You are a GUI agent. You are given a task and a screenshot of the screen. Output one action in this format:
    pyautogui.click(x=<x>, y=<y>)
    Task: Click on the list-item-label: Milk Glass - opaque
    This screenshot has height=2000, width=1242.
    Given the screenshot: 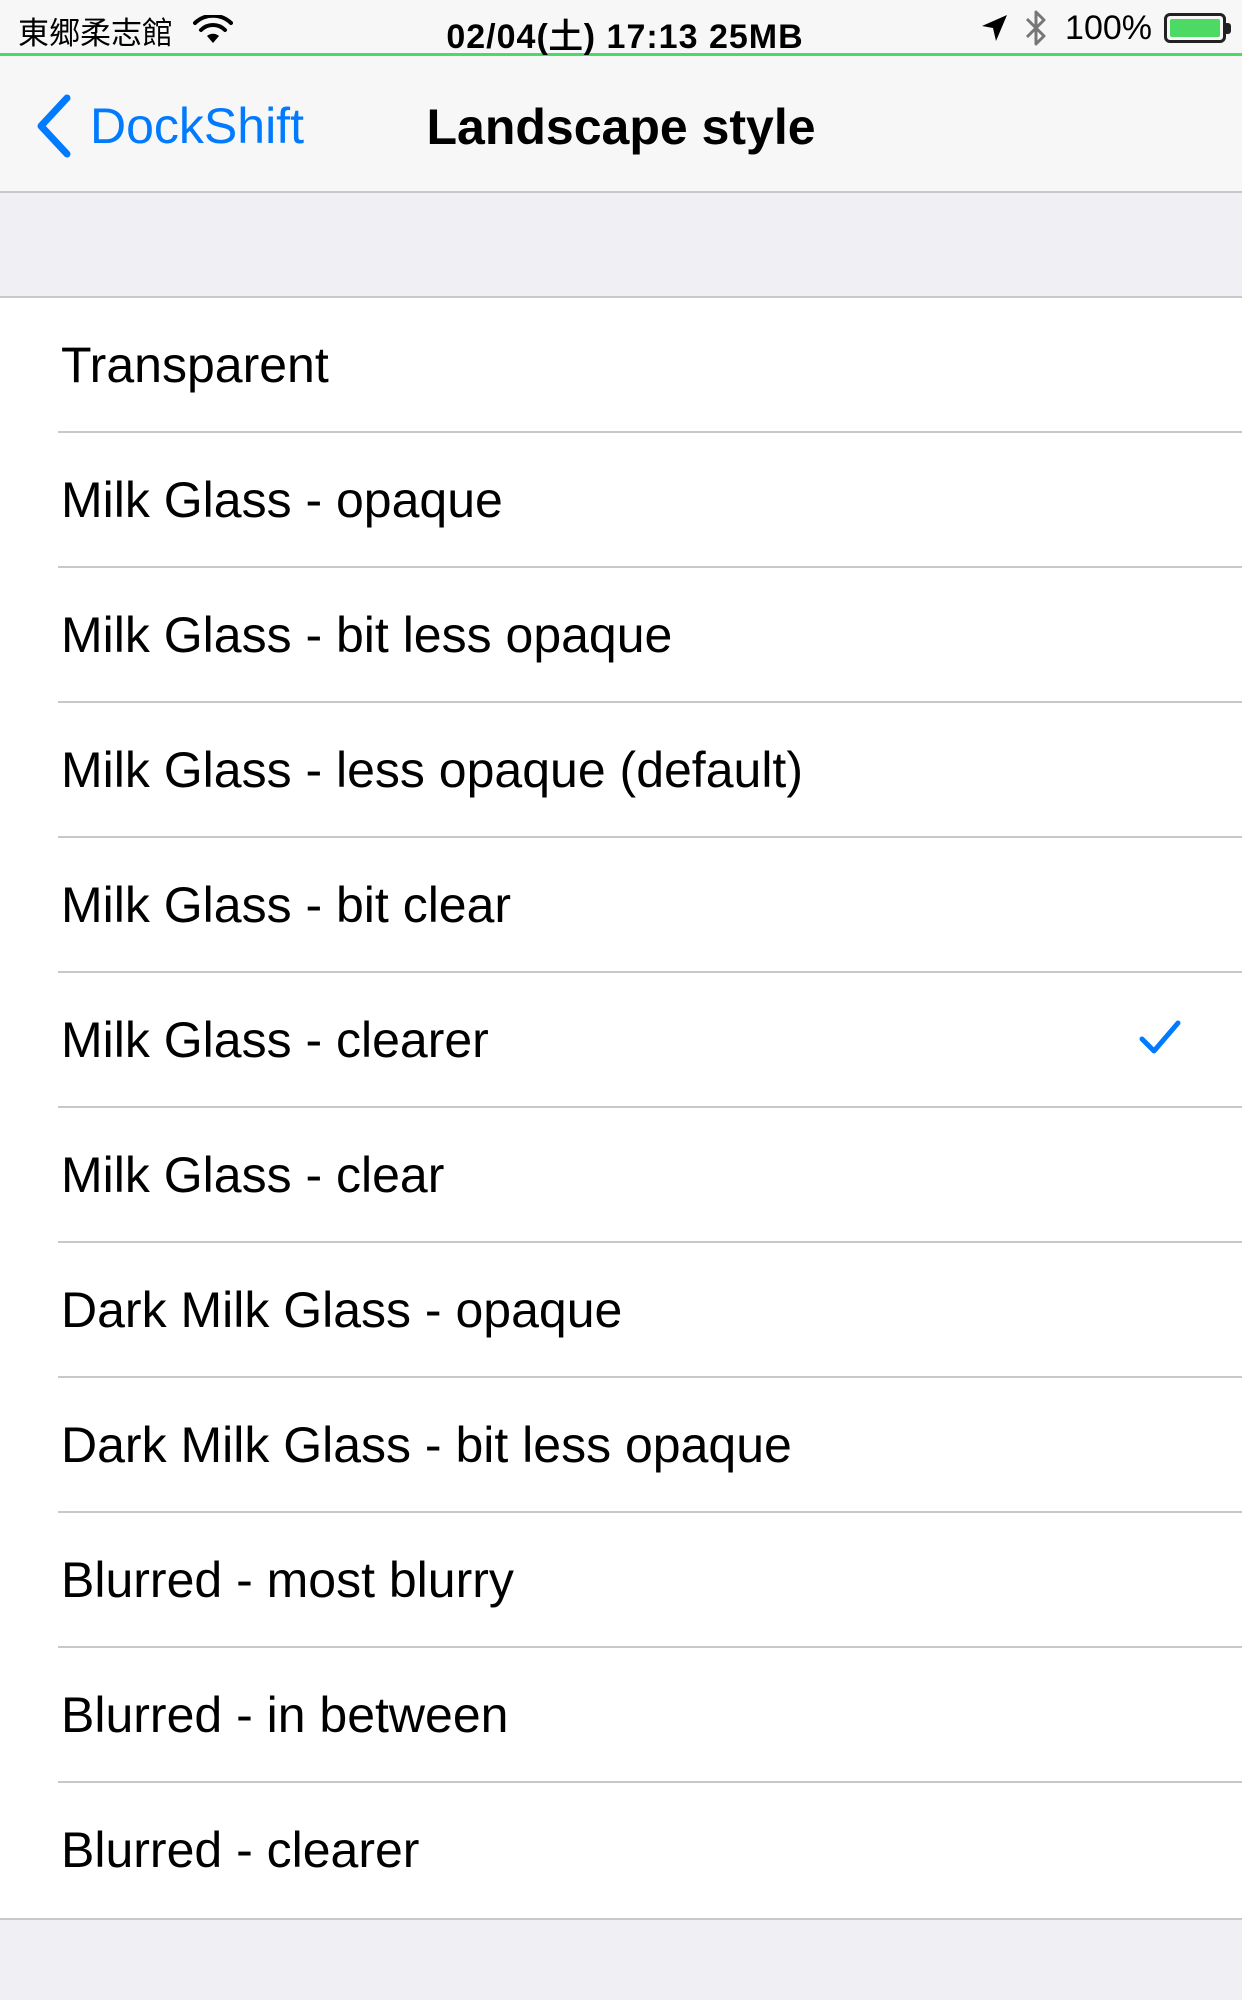 What is the action you would take?
    pyautogui.click(x=282, y=500)
    